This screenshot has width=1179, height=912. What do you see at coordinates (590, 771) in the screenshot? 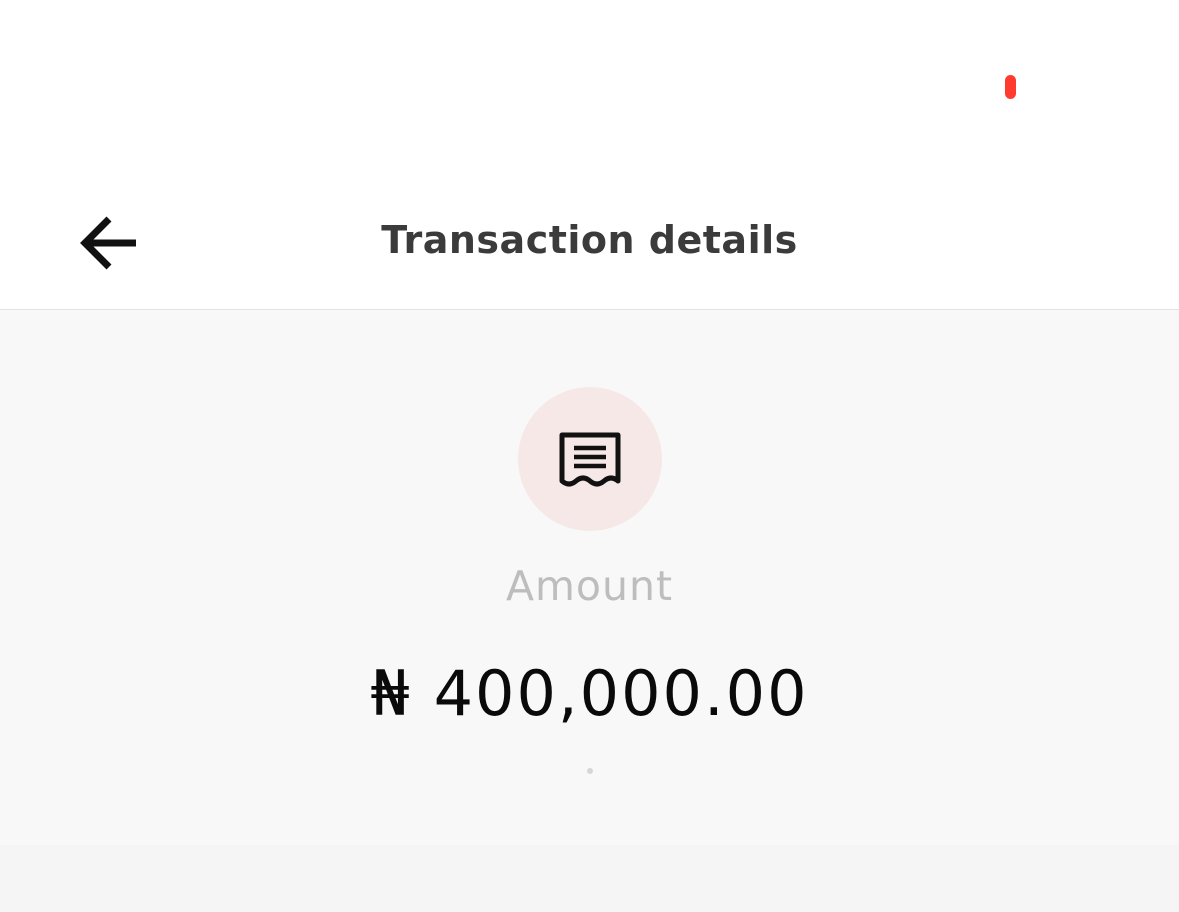
I see `page-indicator-dot` at bounding box center [590, 771].